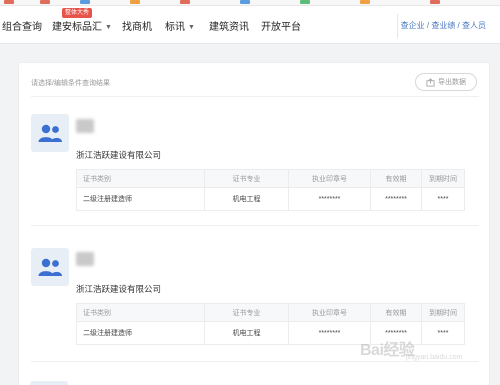 This screenshot has height=385, width=500. I want to click on watermark: Bai经验 jingyan.baidu.com, so click(411, 348).